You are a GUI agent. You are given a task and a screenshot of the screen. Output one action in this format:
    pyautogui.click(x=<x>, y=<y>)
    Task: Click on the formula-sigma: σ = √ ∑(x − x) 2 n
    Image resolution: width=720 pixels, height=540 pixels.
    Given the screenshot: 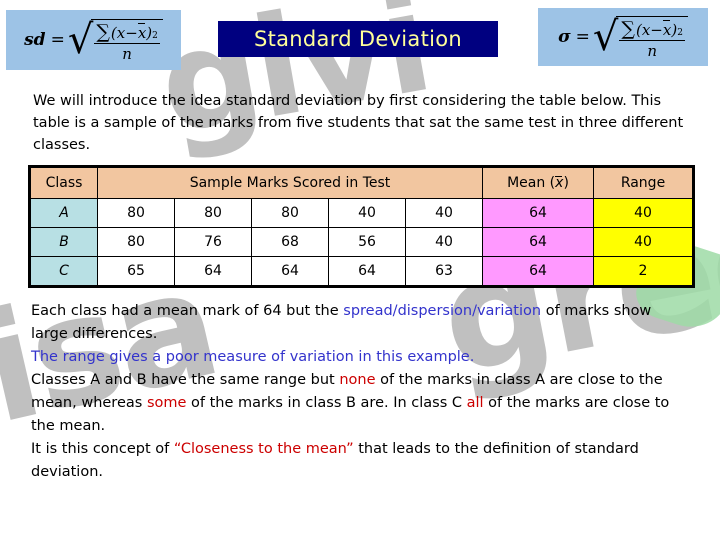 What is the action you would take?
    pyautogui.click(x=623, y=36)
    